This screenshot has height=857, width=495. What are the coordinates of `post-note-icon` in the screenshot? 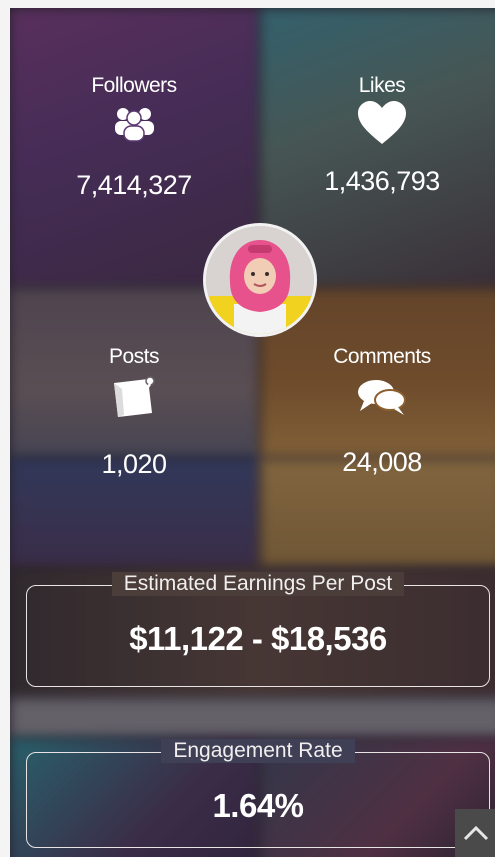 It's located at (134, 396).